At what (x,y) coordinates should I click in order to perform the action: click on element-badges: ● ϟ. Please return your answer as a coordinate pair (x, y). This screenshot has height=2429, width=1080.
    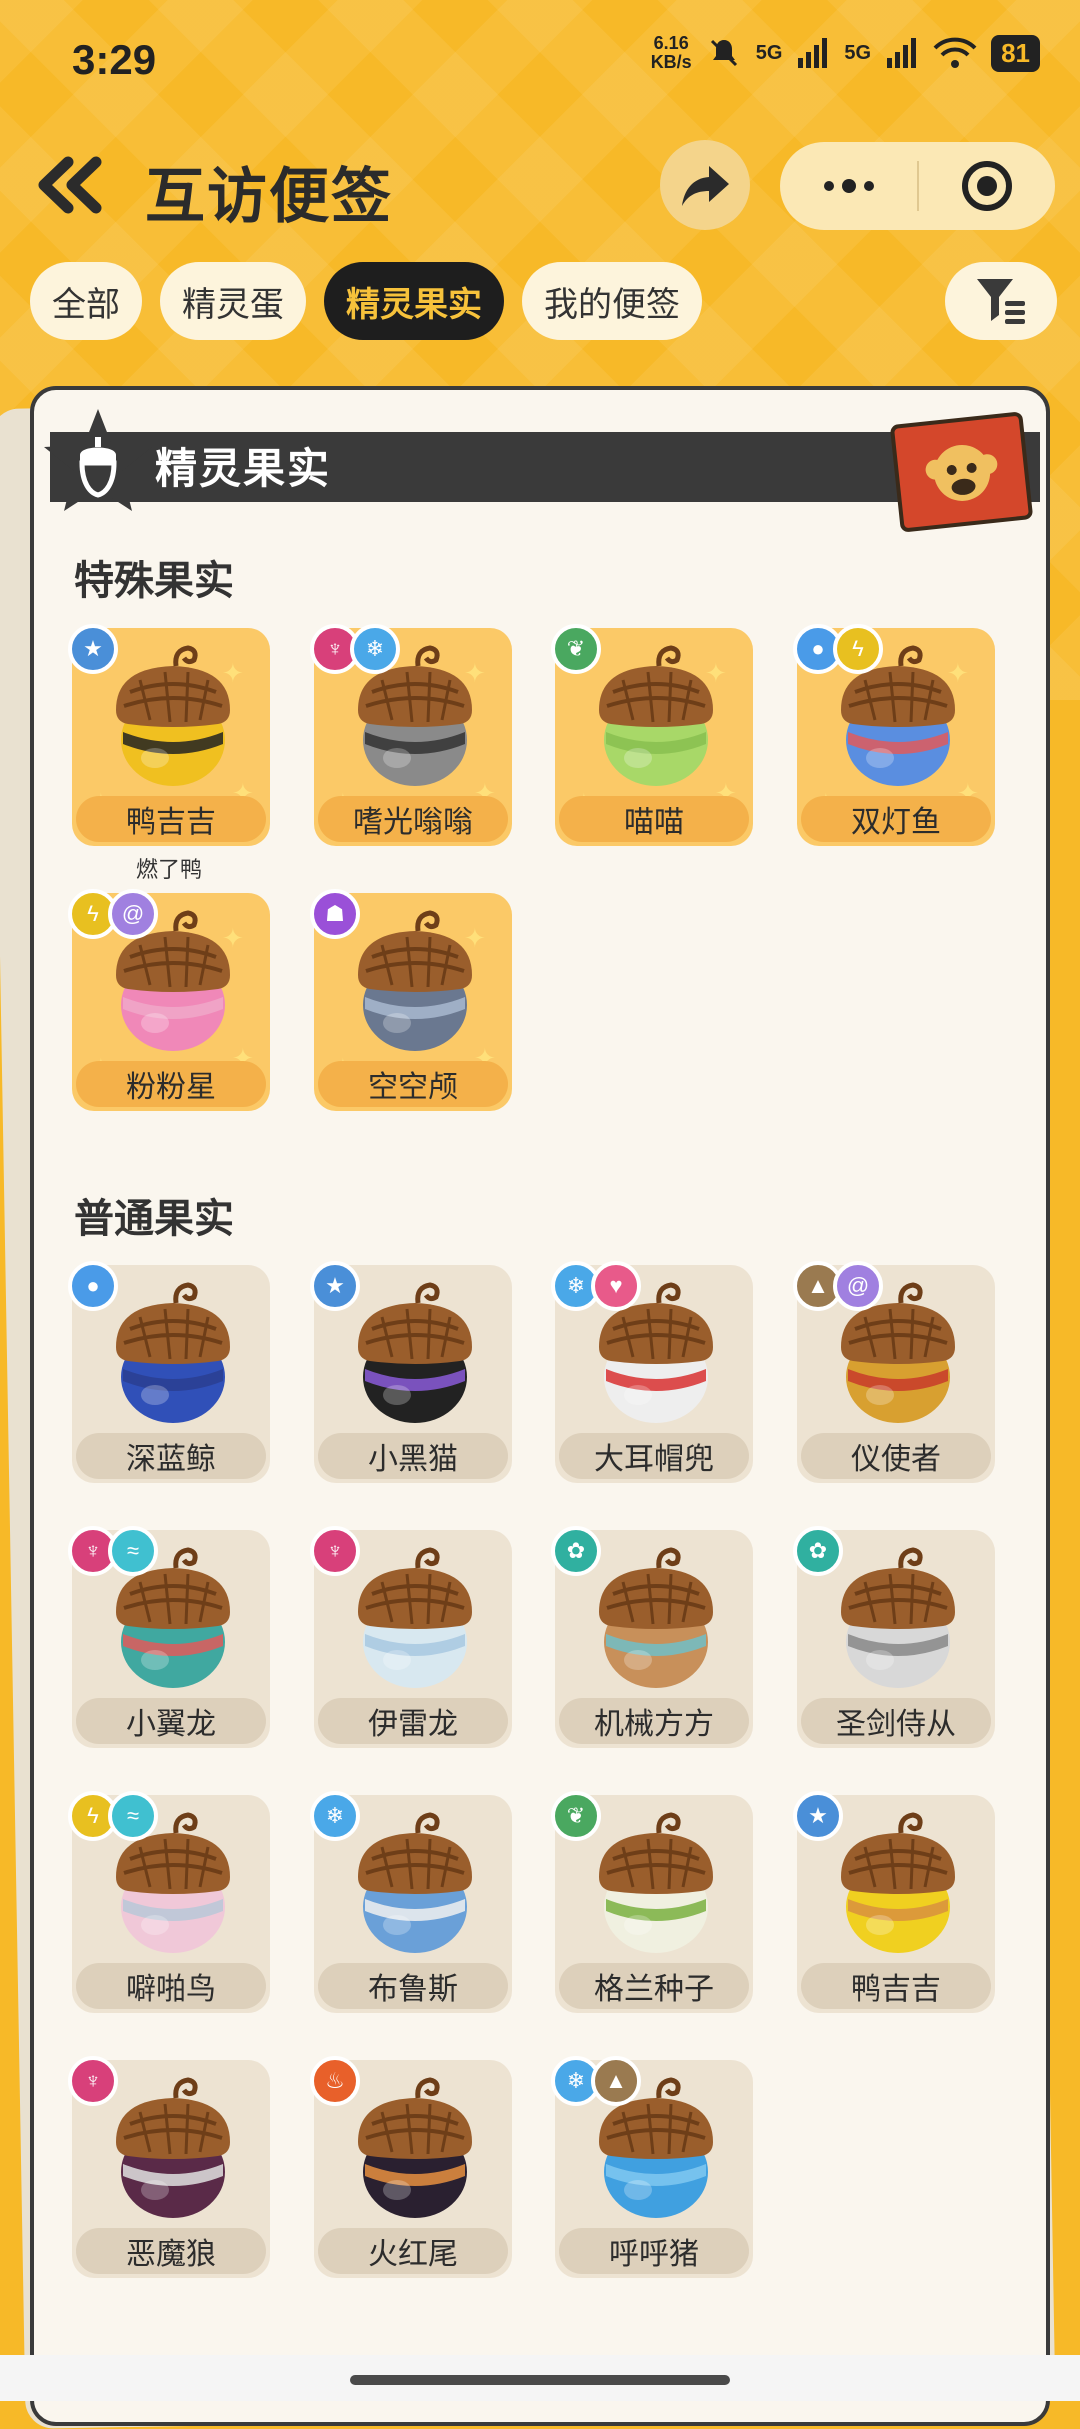
    Looking at the image, I should click on (838, 649).